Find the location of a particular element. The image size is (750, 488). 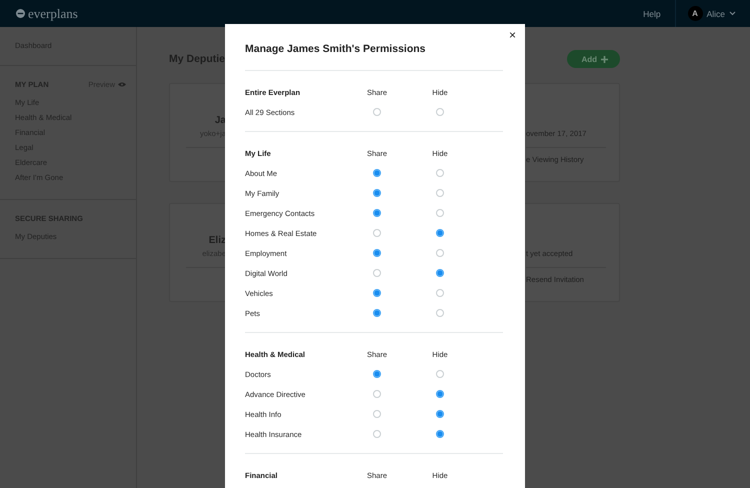

eye-icon is located at coordinates (122, 84).